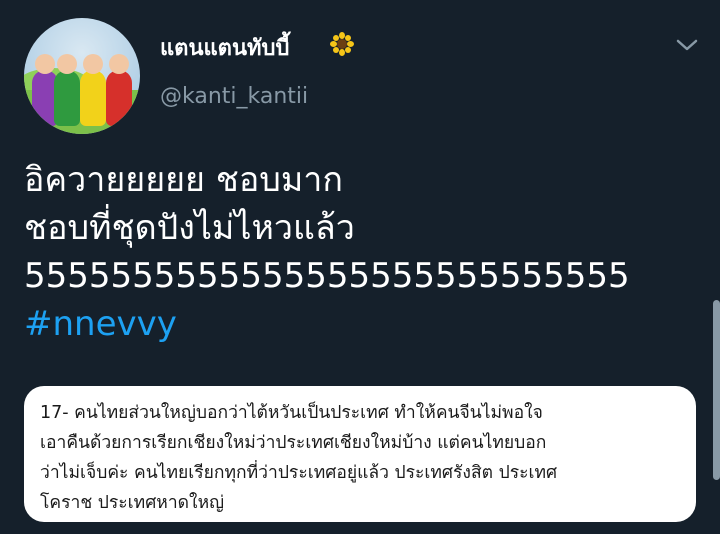 The image size is (720, 534). I want to click on avatar-figure-green, so click(67, 90).